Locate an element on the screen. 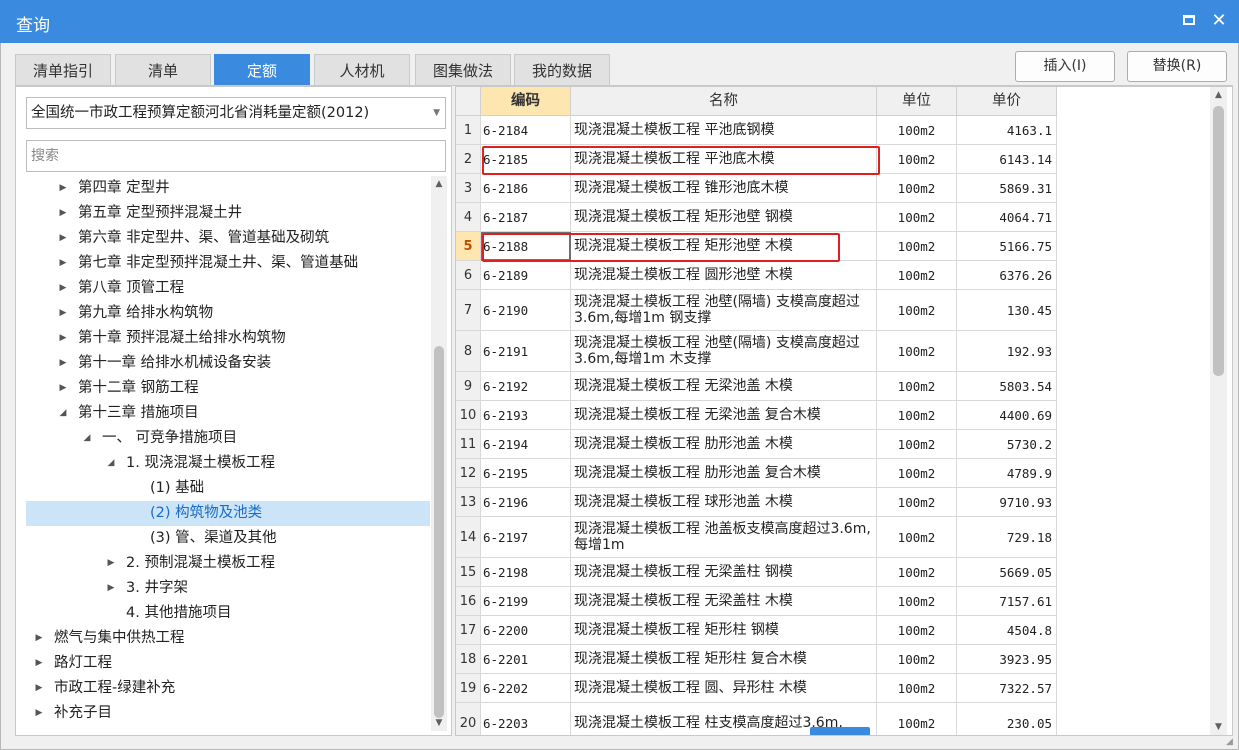  row-number: 1 is located at coordinates (468, 130).